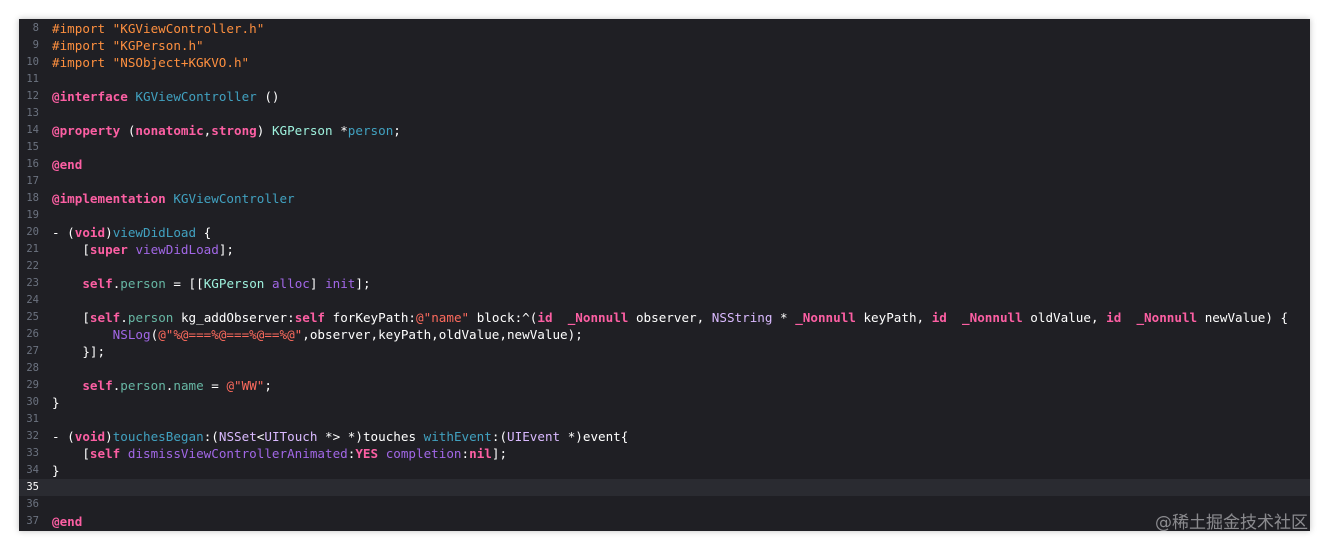  What do you see at coordinates (32, 181) in the screenshot?
I see `line-number: 17` at bounding box center [32, 181].